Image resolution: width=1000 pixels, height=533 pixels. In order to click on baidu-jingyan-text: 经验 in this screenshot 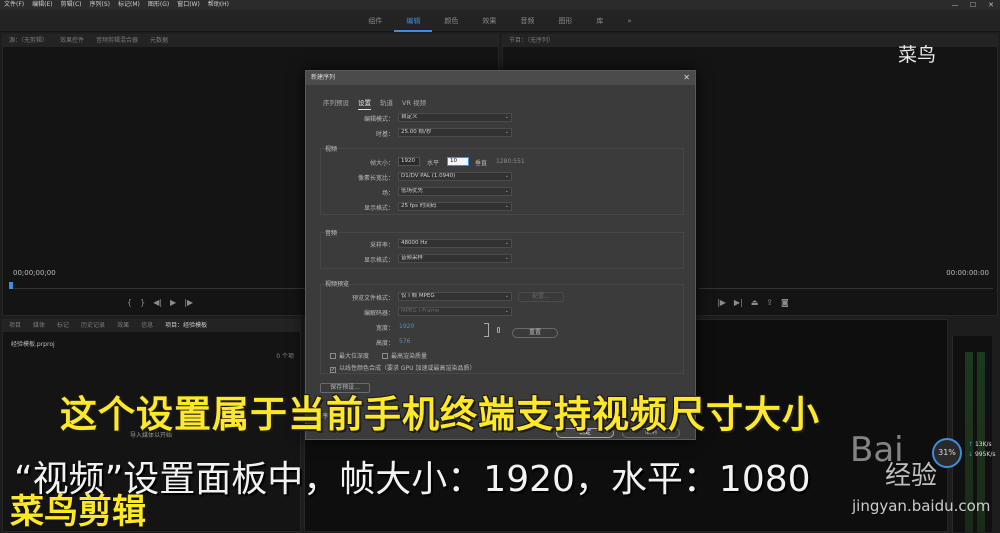, I will do `click(911, 476)`.